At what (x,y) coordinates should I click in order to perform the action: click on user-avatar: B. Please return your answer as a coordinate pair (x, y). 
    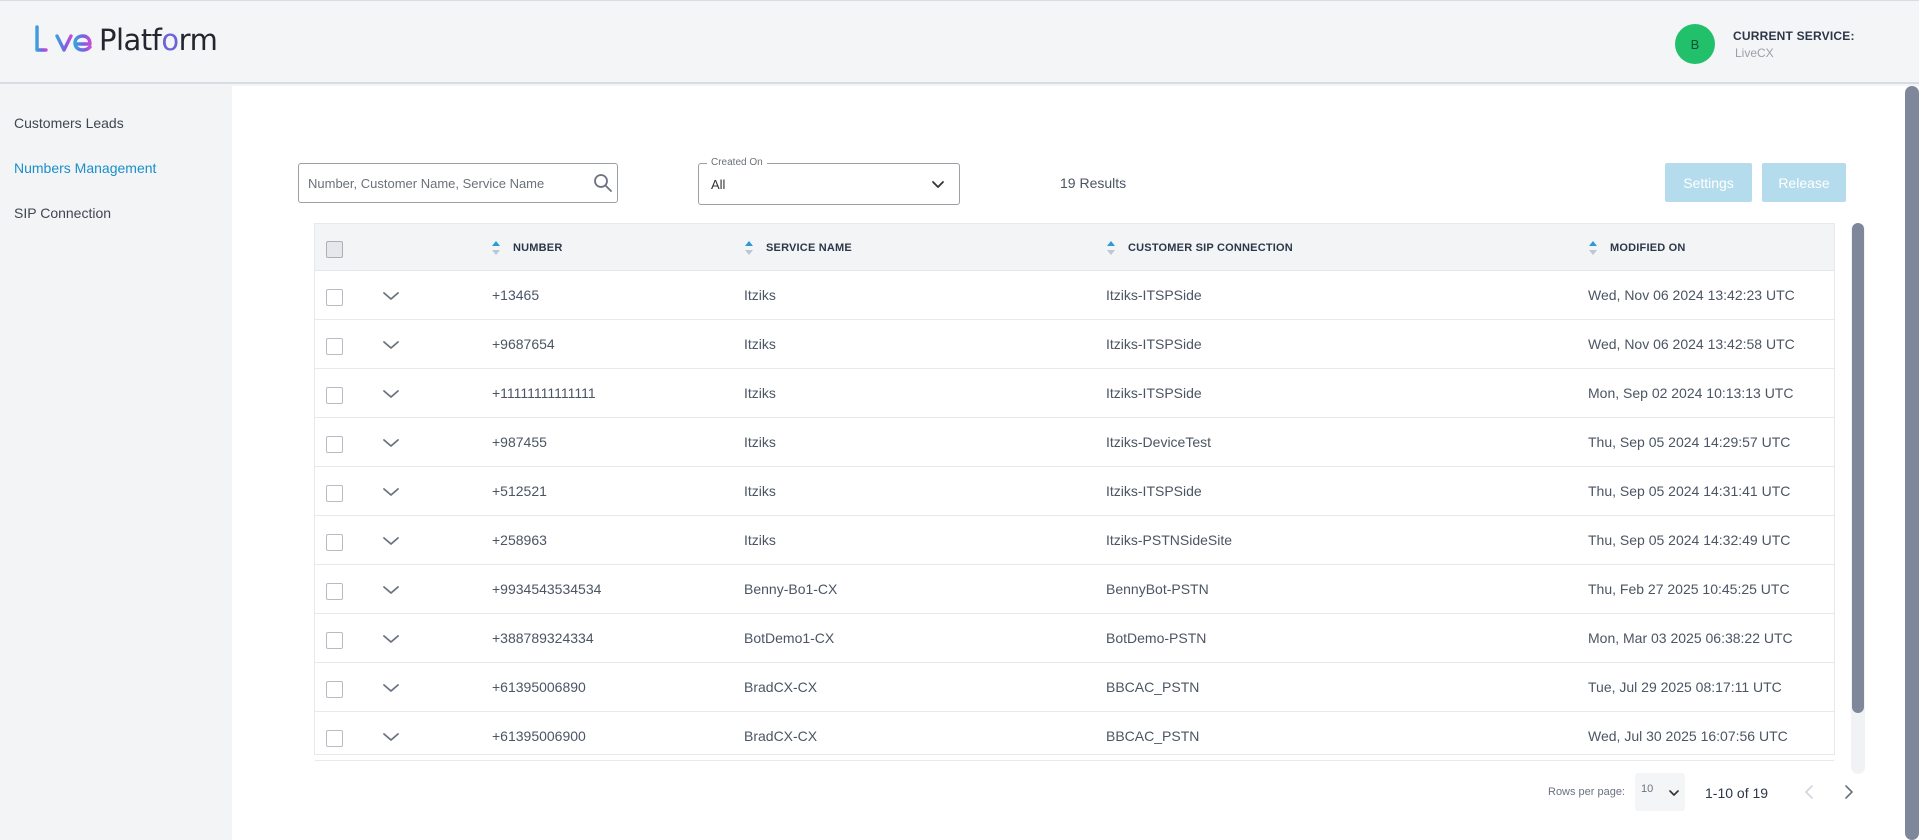
    Looking at the image, I should click on (1695, 44).